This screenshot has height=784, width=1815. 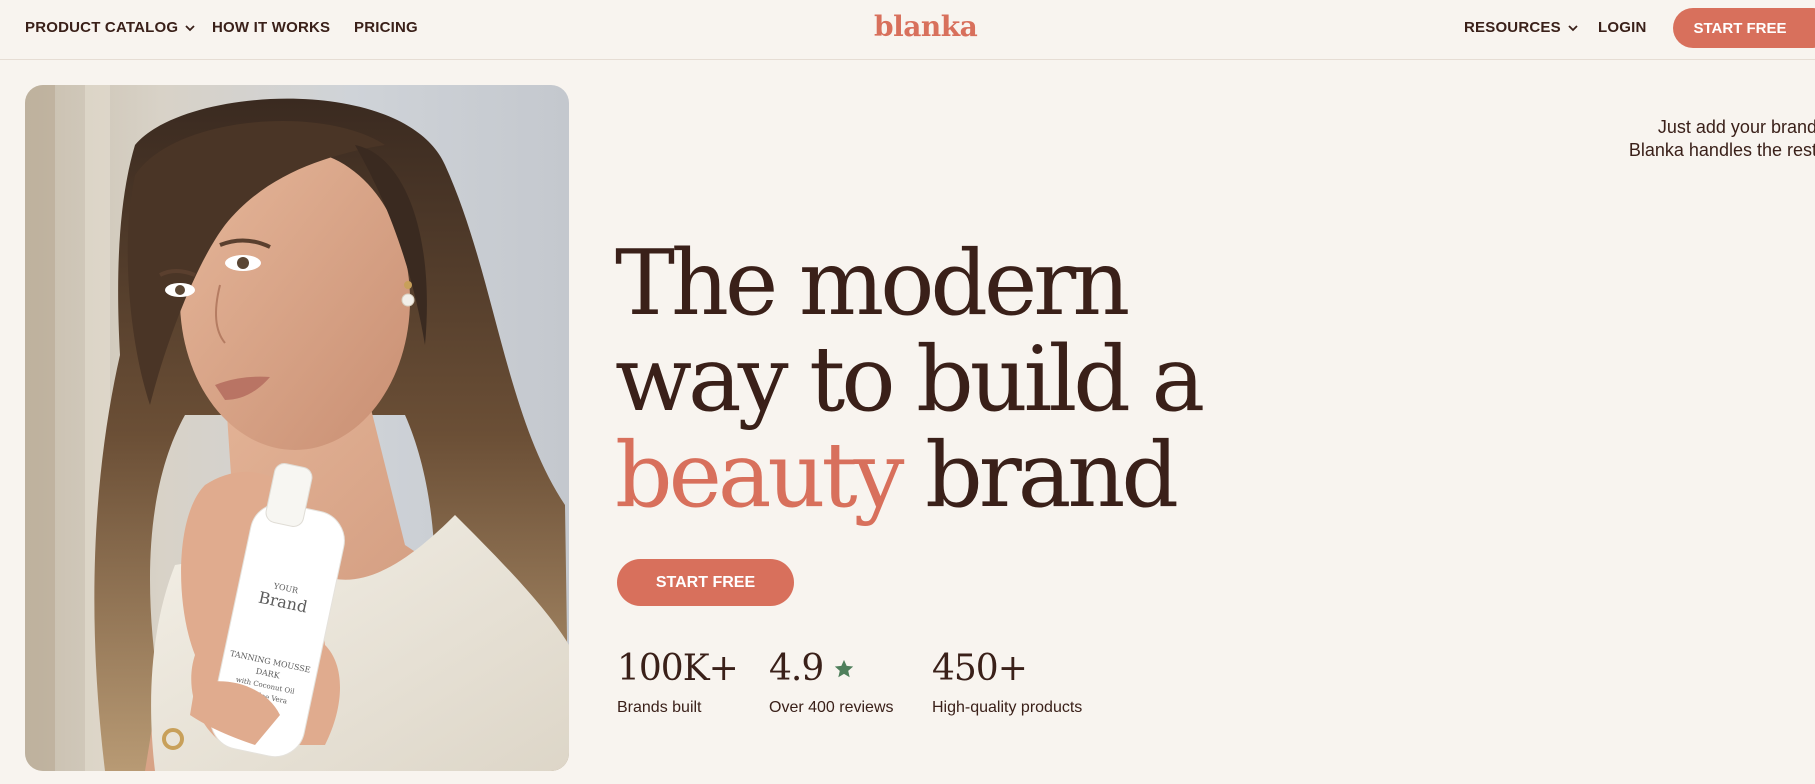 I want to click on headline-accent-word: beauty, so click(x=760, y=475).